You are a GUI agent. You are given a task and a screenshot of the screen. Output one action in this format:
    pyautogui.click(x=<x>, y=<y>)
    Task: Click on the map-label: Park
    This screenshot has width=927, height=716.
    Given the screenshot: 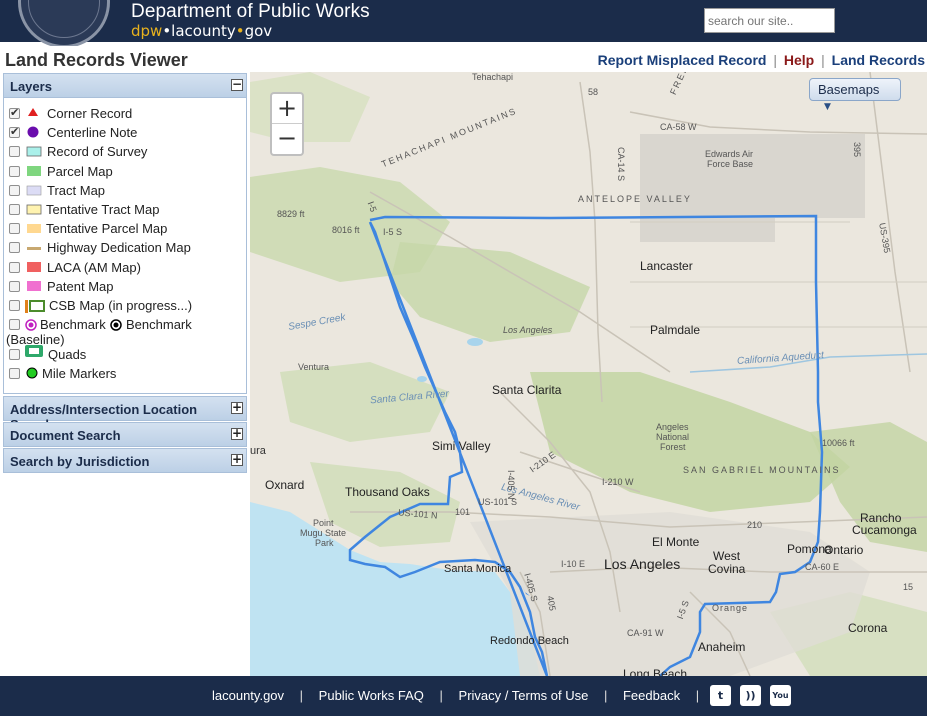 What is the action you would take?
    pyautogui.click(x=324, y=543)
    